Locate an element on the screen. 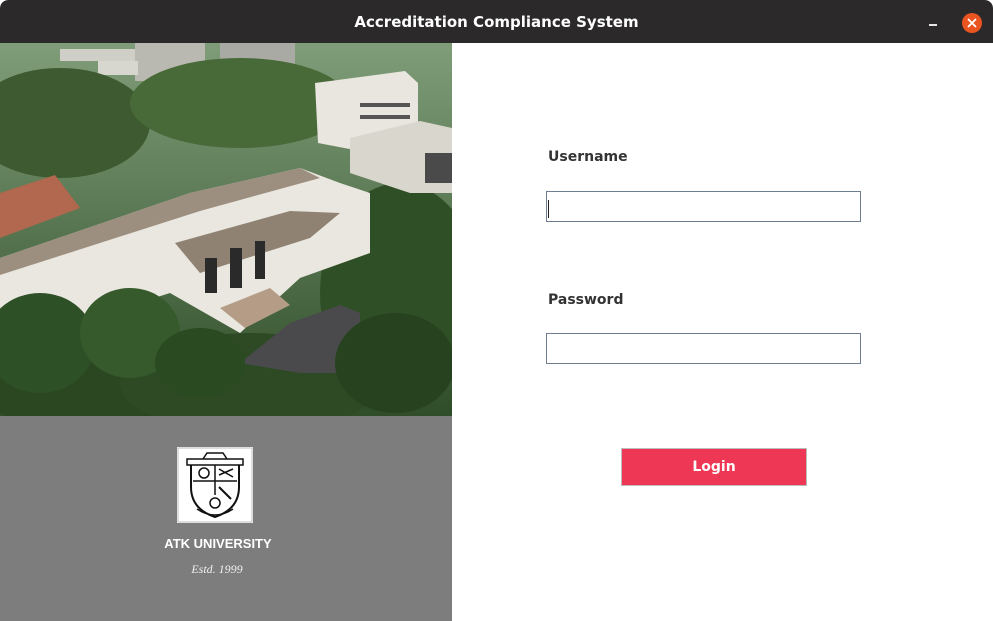  close-button is located at coordinates (972, 23).